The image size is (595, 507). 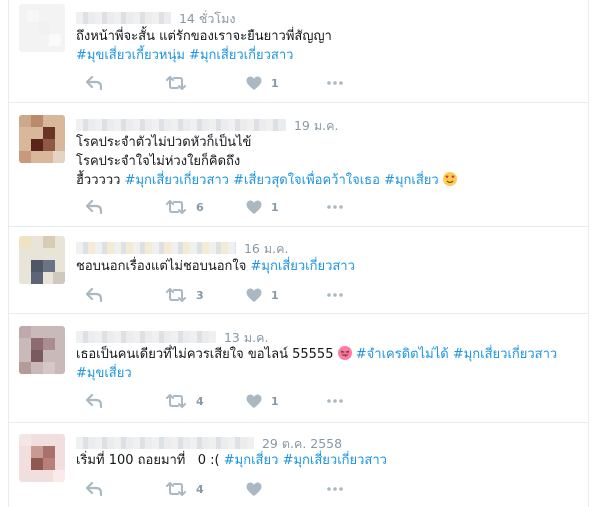 What do you see at coordinates (306, 180) in the screenshot?
I see `hashtag-link: #เสี่ยวสุดใจเพื่อคว้าใจเธอ` at bounding box center [306, 180].